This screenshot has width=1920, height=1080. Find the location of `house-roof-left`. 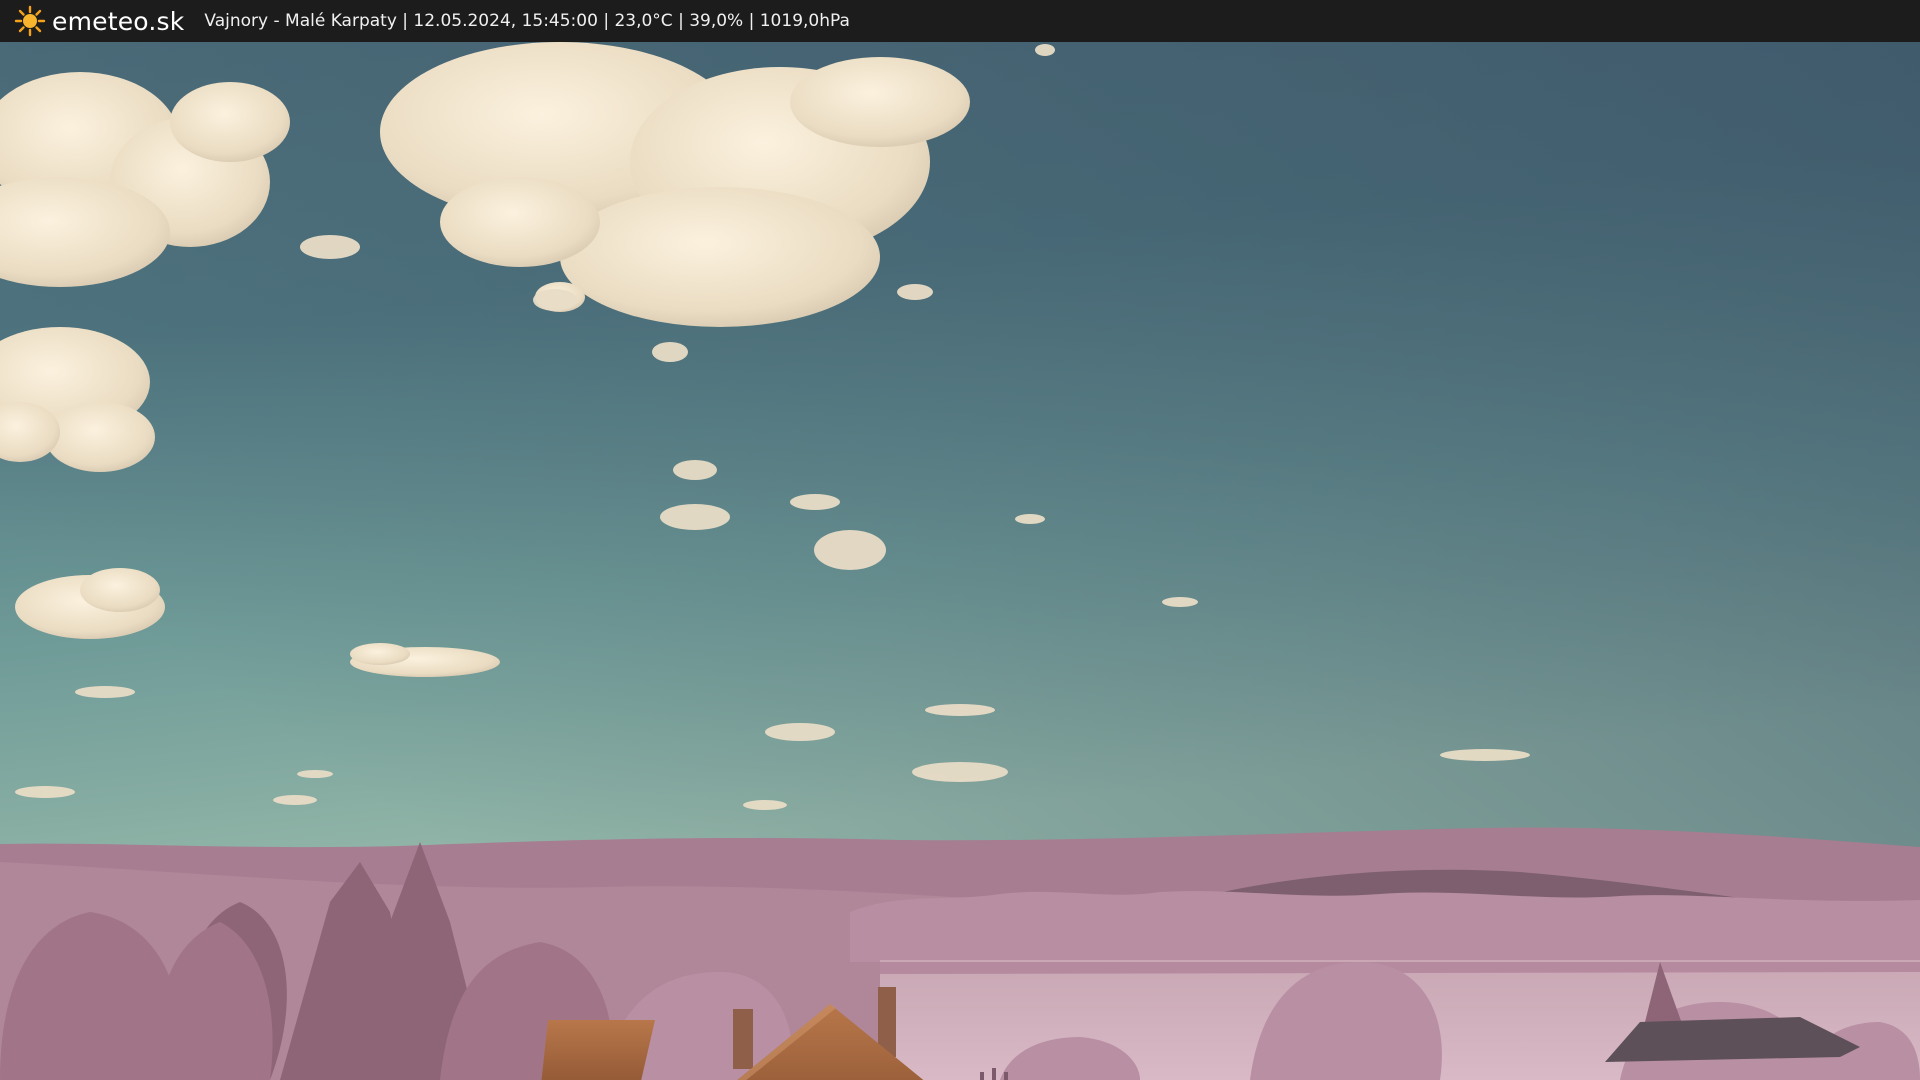

house-roof-left is located at coordinates (598, 1050).